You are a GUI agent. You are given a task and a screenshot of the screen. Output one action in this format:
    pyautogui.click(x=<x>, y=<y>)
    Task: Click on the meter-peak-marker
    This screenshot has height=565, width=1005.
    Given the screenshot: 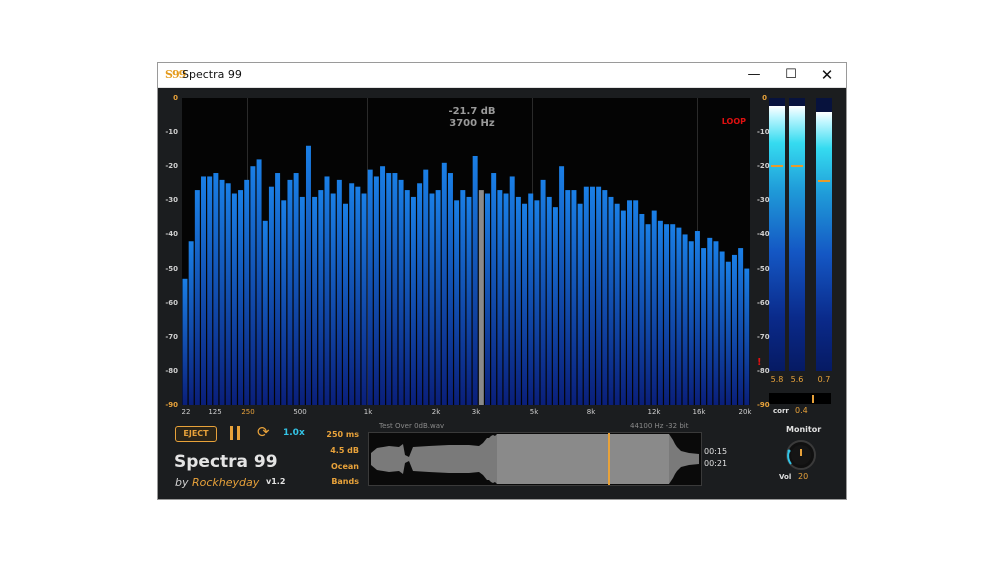 What is the action you would take?
    pyautogui.click(x=824, y=180)
    